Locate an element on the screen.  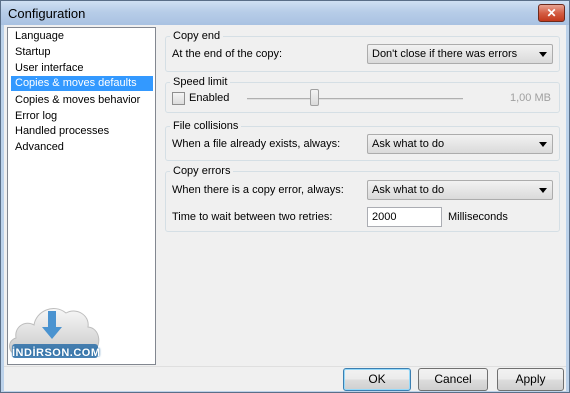
nav-item-advanced: Advanced is located at coordinates (39, 147).